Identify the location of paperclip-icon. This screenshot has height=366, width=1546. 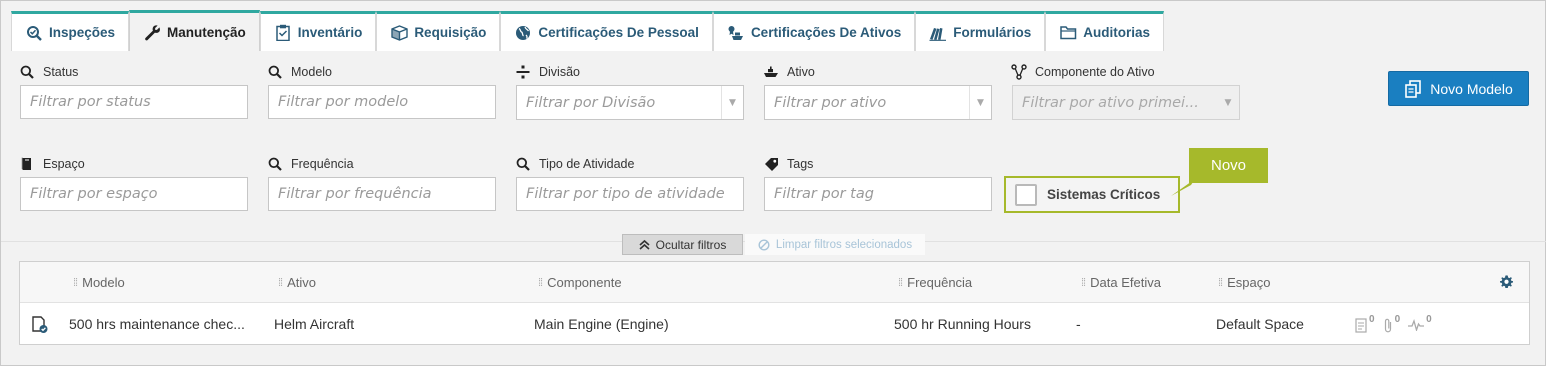
(1388, 327).